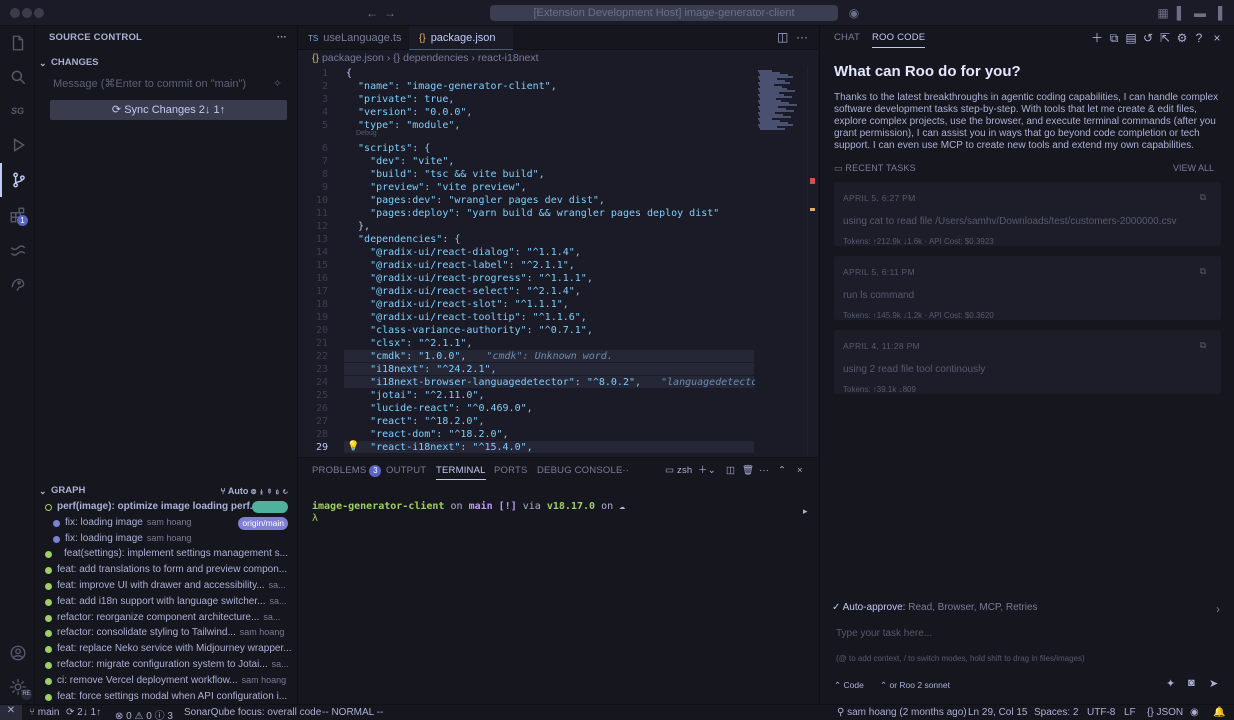 Image resolution: width=1234 pixels, height=720 pixels. Describe the element at coordinates (168, 84) in the screenshot. I see `commit-message-input: Message (⌘Enter to commit on "main") ✧` at that location.